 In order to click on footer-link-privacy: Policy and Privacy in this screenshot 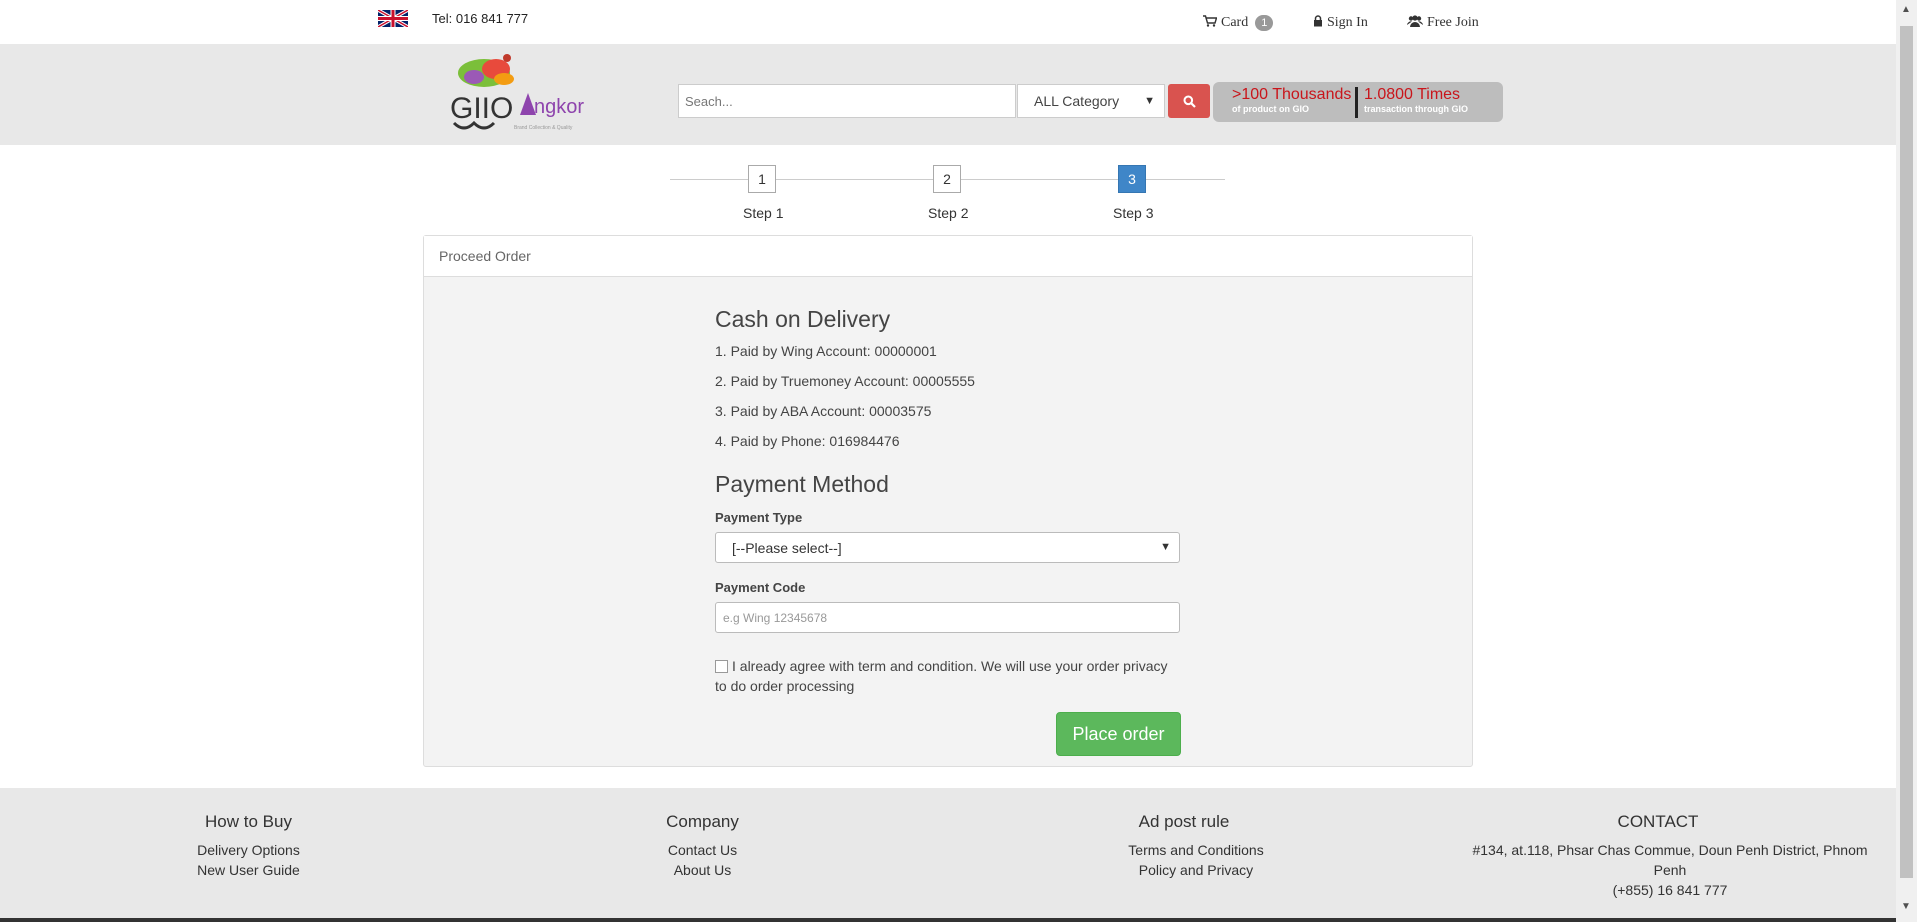, I will do `click(1196, 870)`.